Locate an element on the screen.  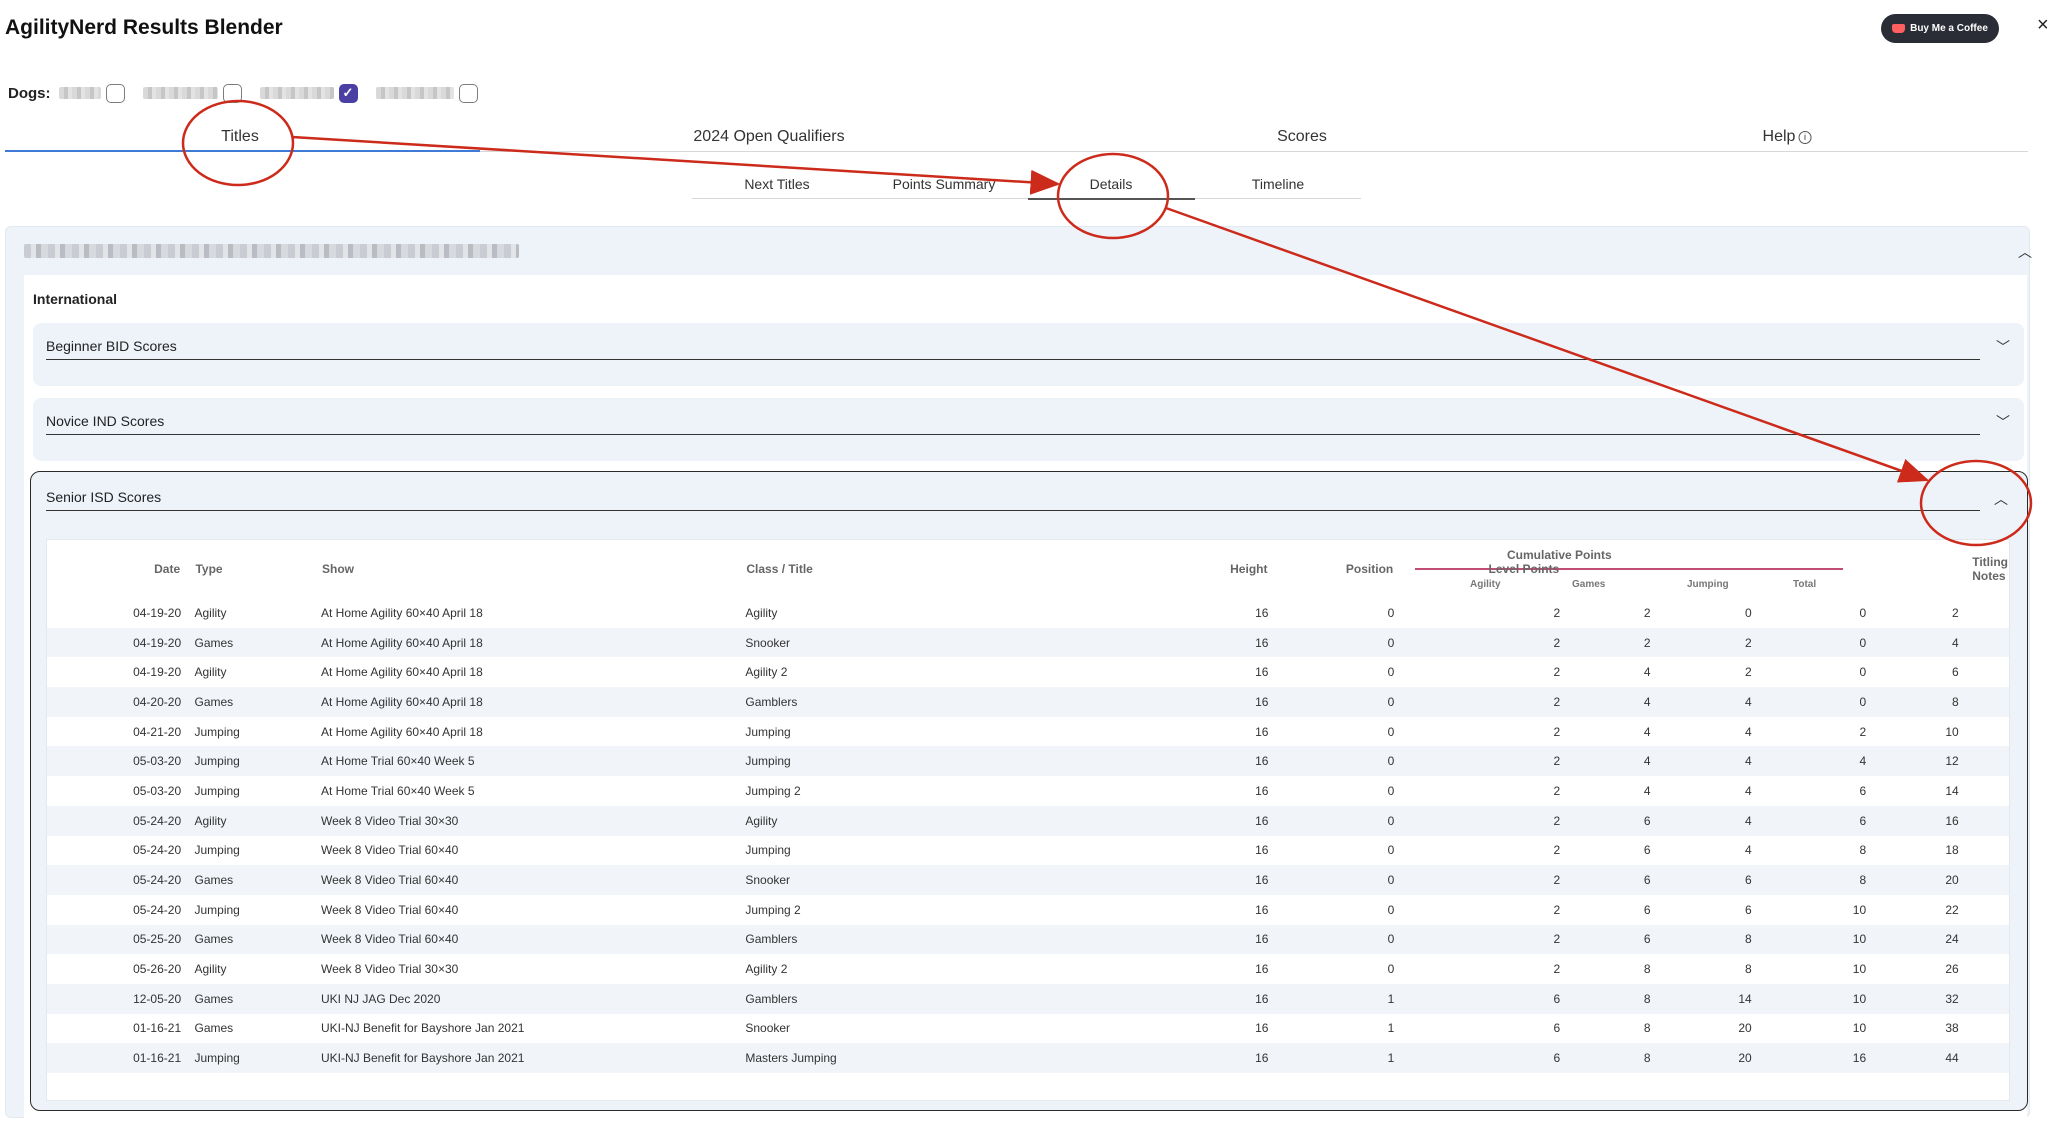
tab-open-qualifiers: 2024 Open Qualifiers is located at coordinates (768, 137).